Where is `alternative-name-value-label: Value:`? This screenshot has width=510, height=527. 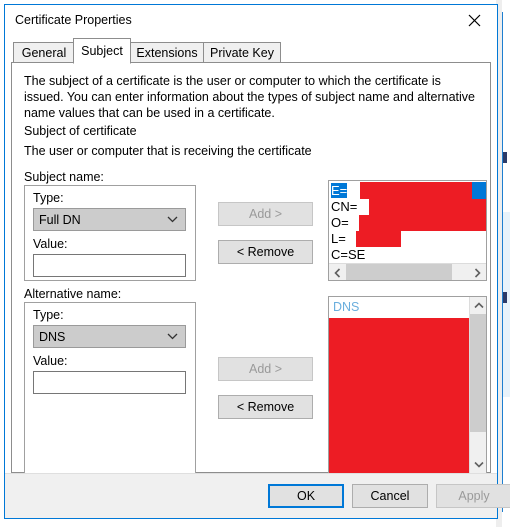
alternative-name-value-label: Value: is located at coordinates (50, 361).